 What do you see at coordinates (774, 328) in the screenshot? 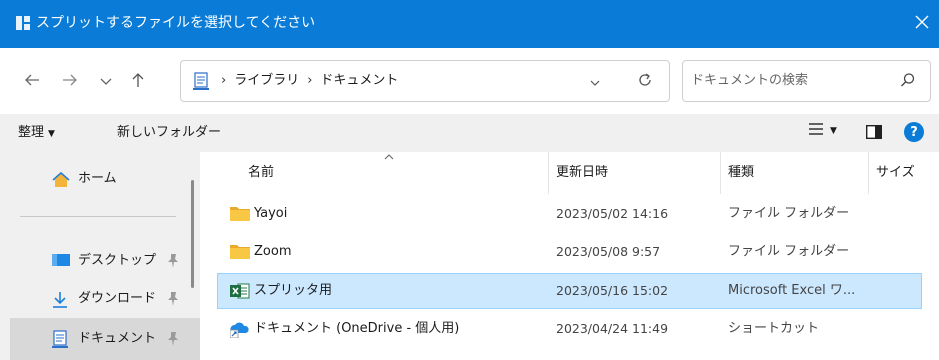
I see `file-type: ショートカット` at bounding box center [774, 328].